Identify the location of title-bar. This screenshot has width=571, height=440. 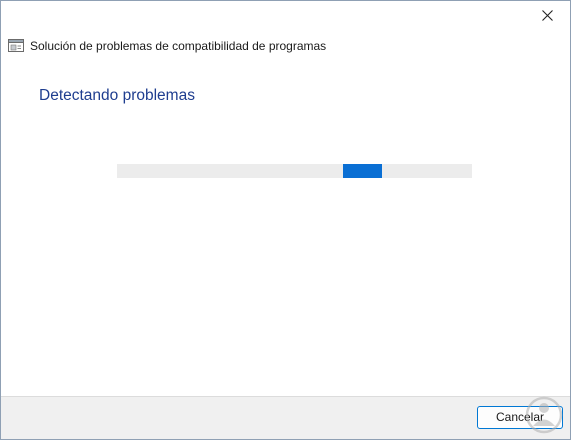
(285, 17).